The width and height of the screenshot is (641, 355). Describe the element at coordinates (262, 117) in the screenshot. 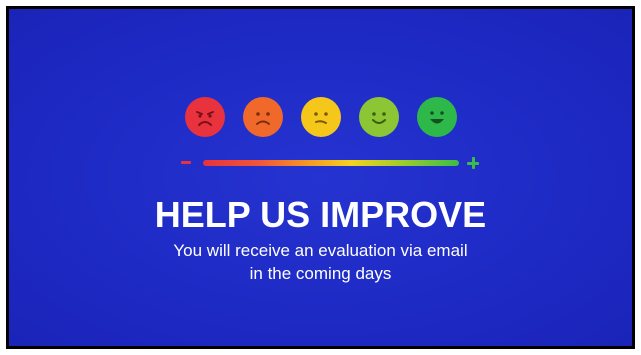

I see `dissatisfied-face-icon` at that location.